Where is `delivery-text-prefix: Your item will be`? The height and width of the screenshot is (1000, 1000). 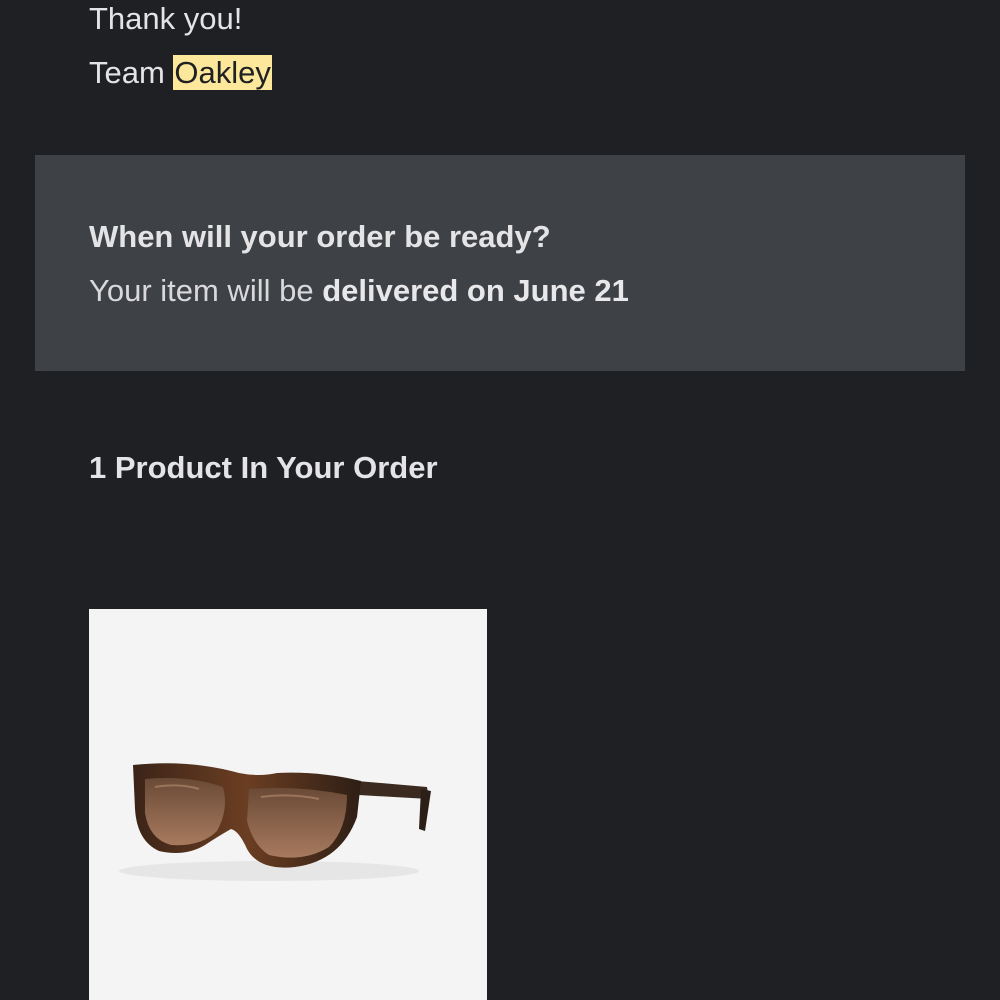 delivery-text-prefix: Your item will be is located at coordinates (206, 290).